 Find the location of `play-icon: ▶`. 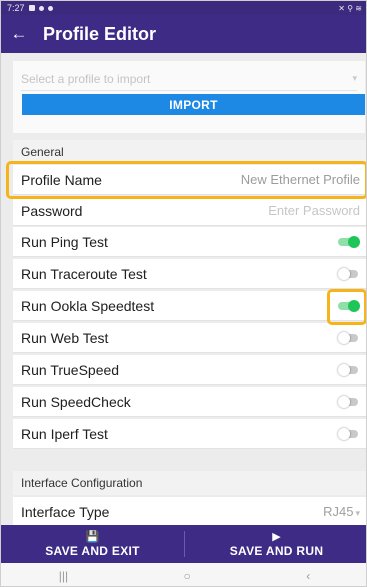

play-icon: ▶ is located at coordinates (276, 536).